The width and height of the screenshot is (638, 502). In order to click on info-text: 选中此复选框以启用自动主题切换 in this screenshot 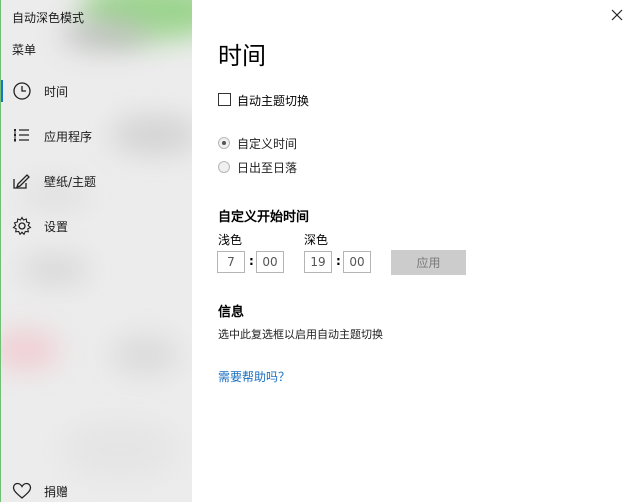, I will do `click(300, 334)`.